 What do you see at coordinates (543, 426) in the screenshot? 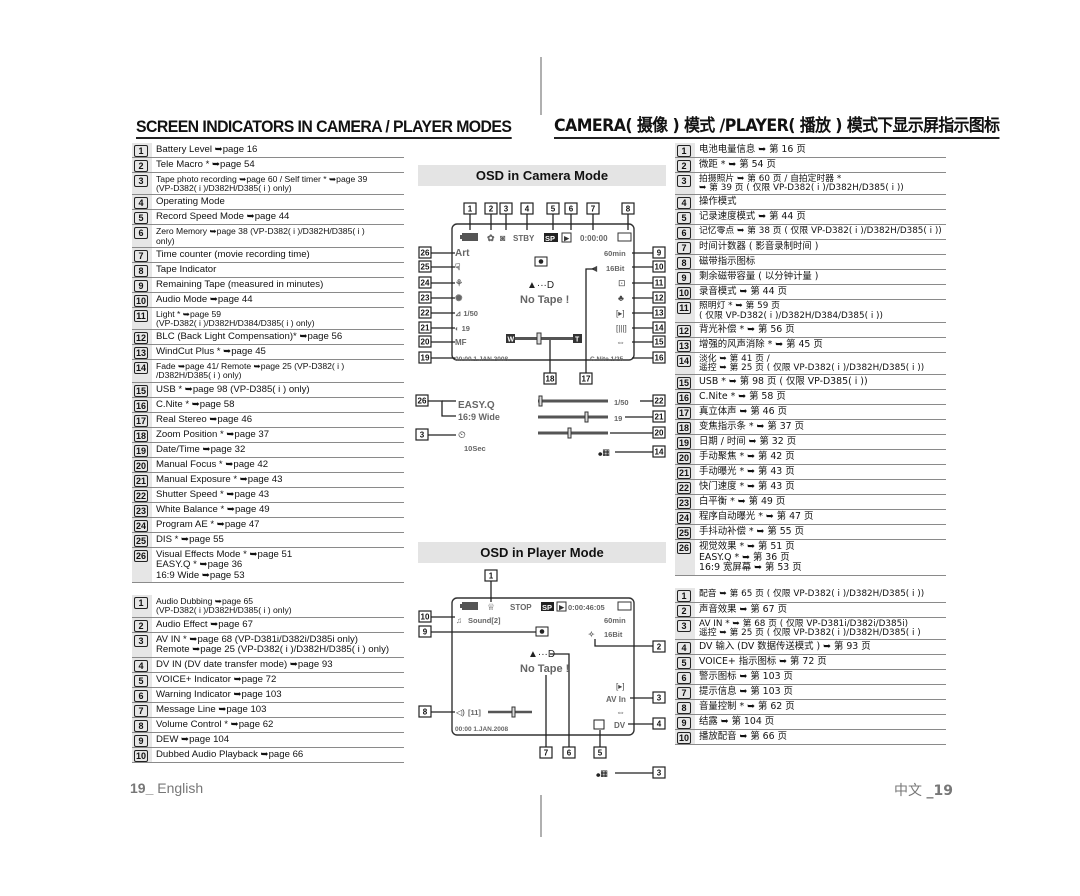
I see `camera-extra-indicators: EASY.Q 16:9 Wide ⏲ 10Sec 1/50 19 ⦁▦` at bounding box center [543, 426].